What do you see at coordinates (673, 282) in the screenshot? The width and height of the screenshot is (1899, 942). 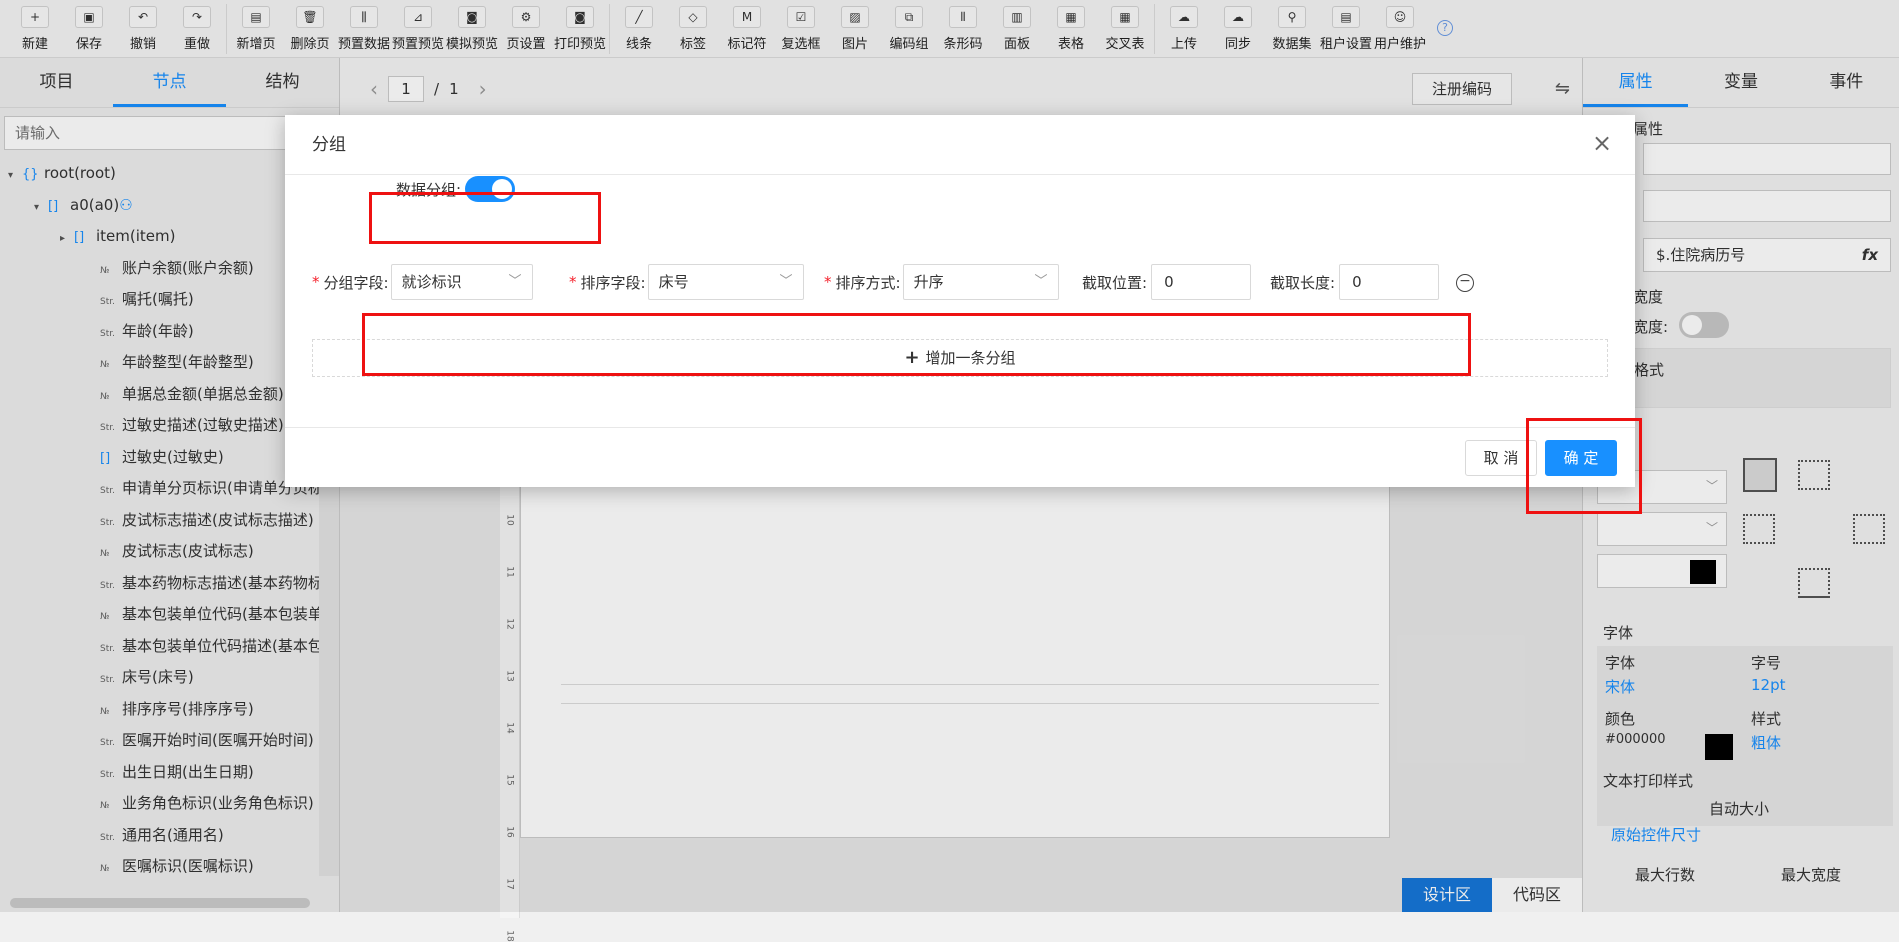 I see `sort-field-value: 床号` at bounding box center [673, 282].